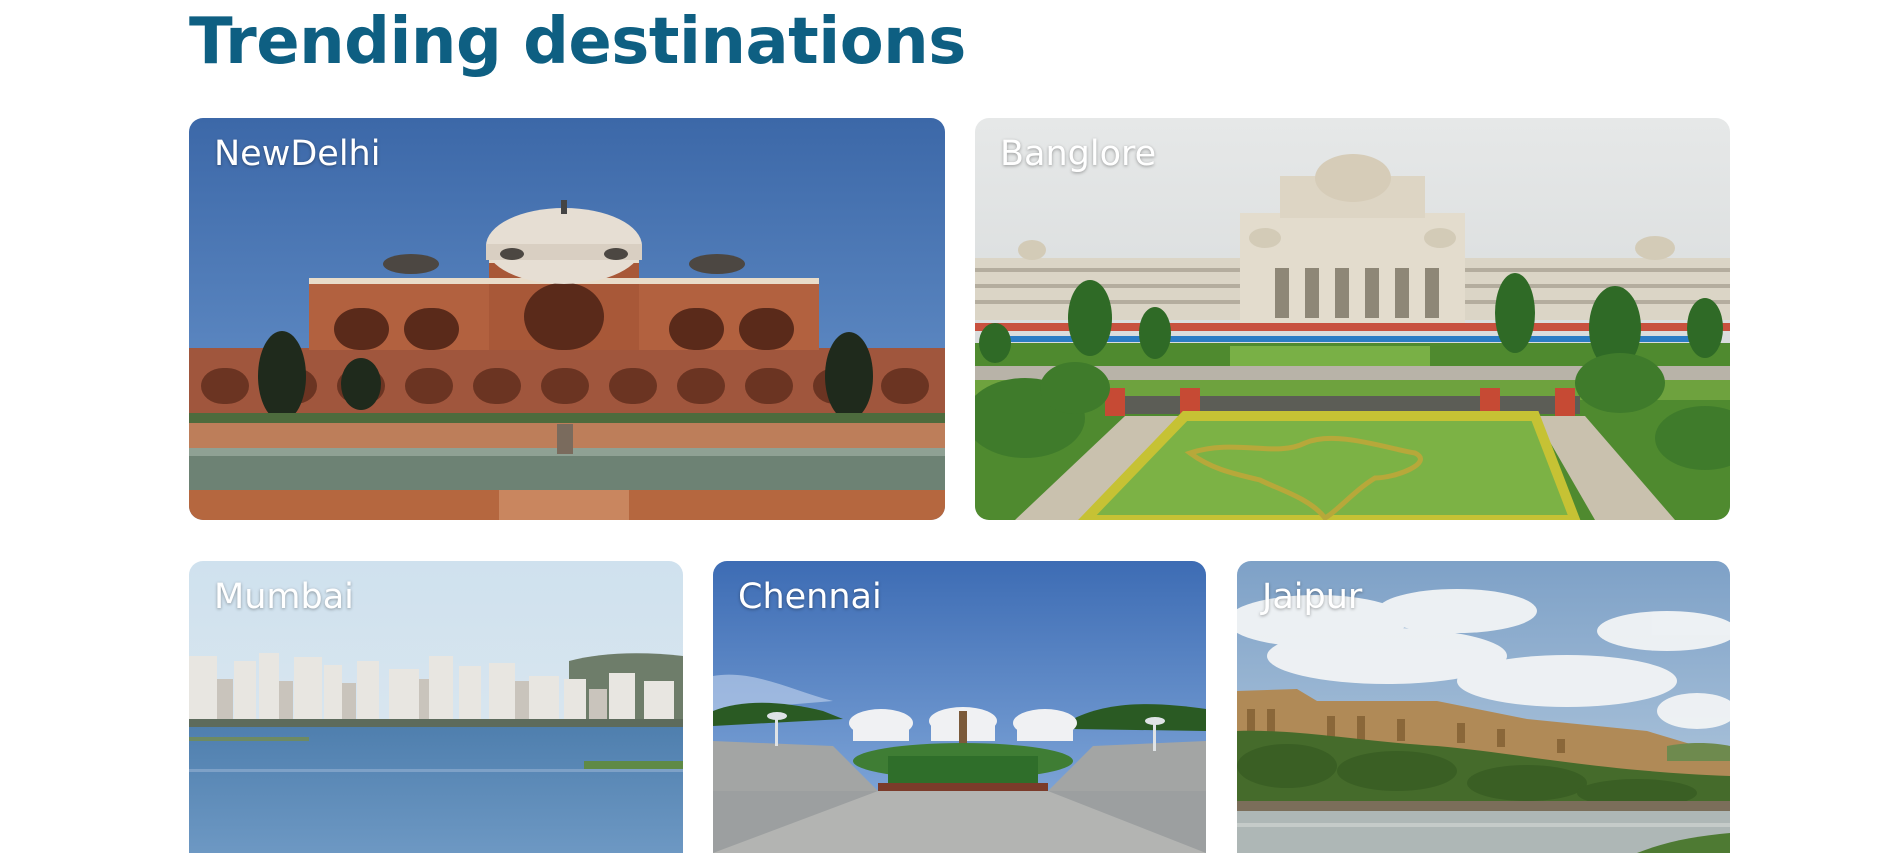 The height and width of the screenshot is (853, 1880). Describe the element at coordinates (297, 154) in the screenshot. I see `destination-label: NewDelhi` at that location.